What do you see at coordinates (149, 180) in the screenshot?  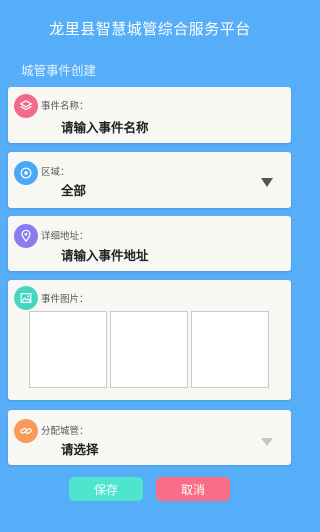 I see `region-card: 区域： 全部` at bounding box center [149, 180].